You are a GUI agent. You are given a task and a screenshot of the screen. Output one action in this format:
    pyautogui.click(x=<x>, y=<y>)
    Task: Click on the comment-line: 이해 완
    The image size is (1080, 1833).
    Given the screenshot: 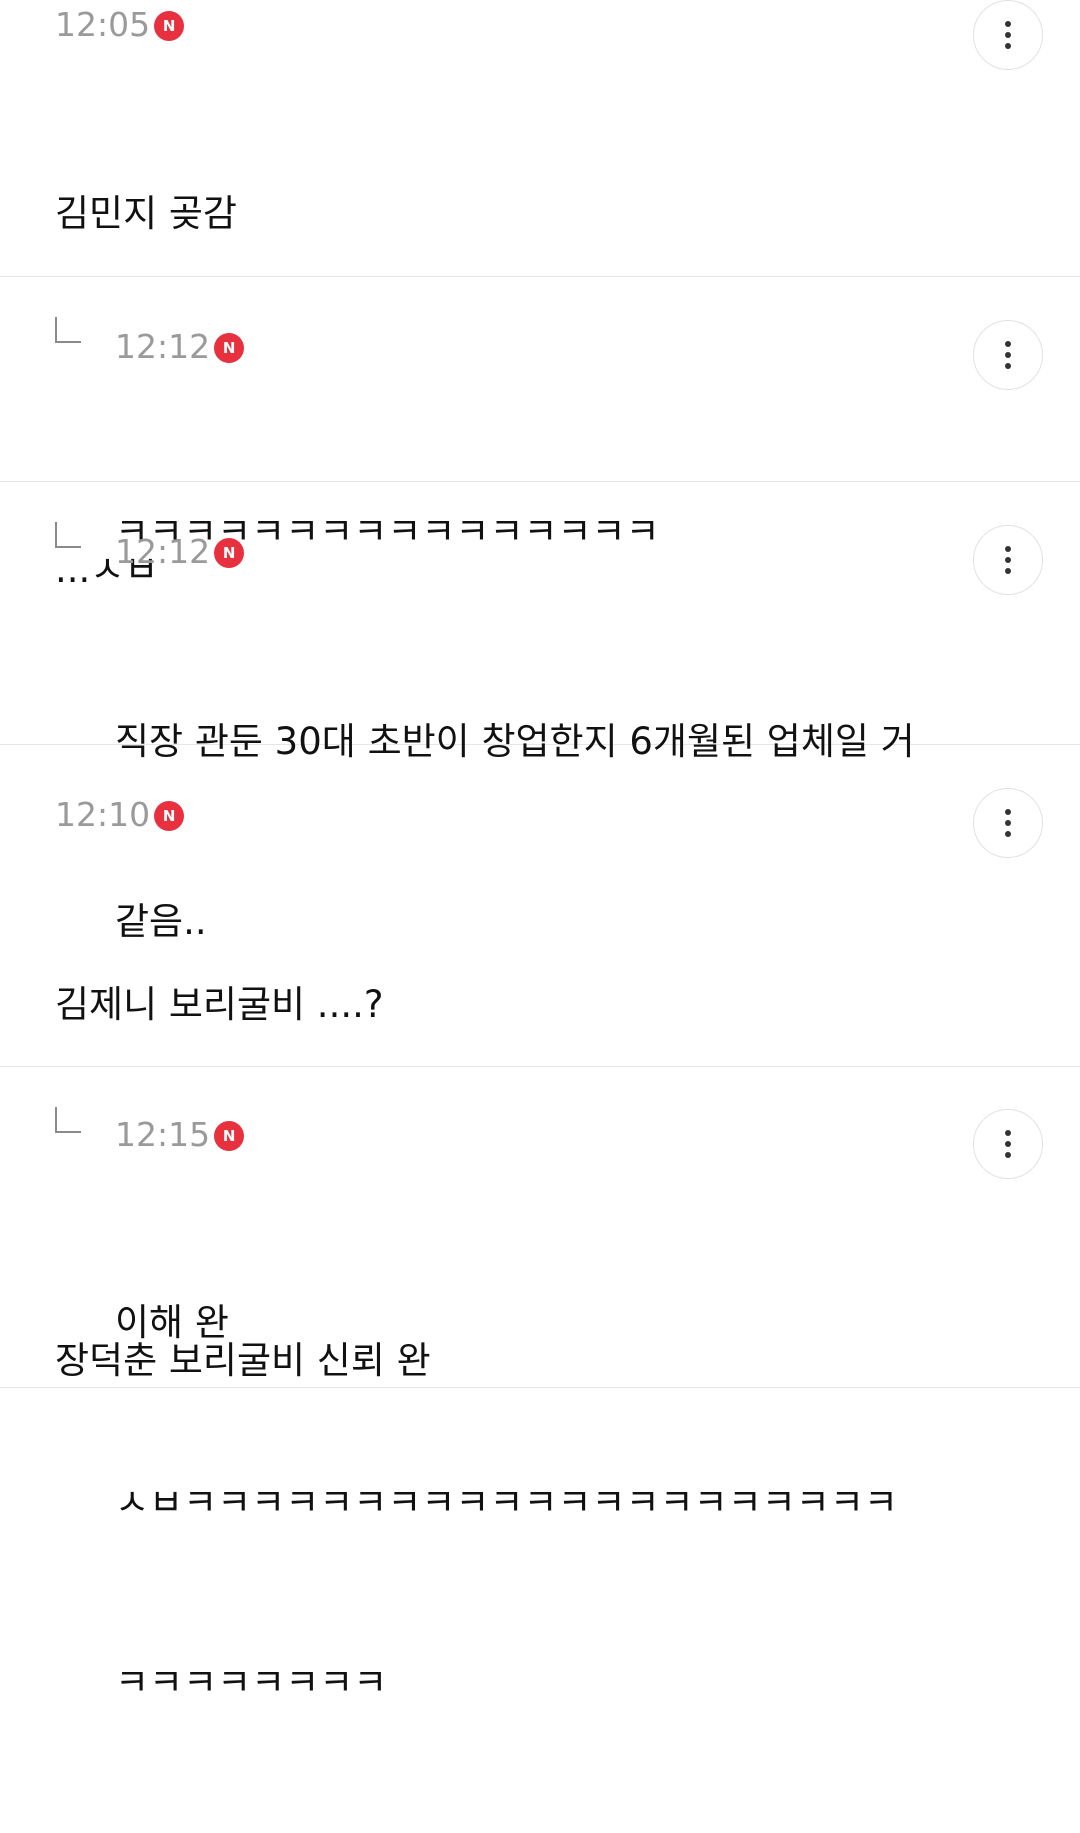 What is the action you would take?
    pyautogui.click(x=172, y=1322)
    